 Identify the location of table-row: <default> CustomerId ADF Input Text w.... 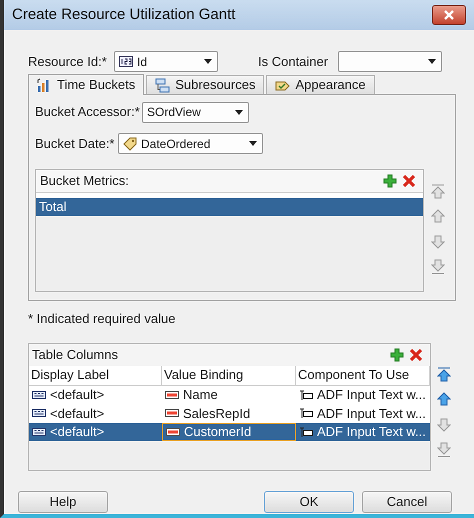
(229, 431).